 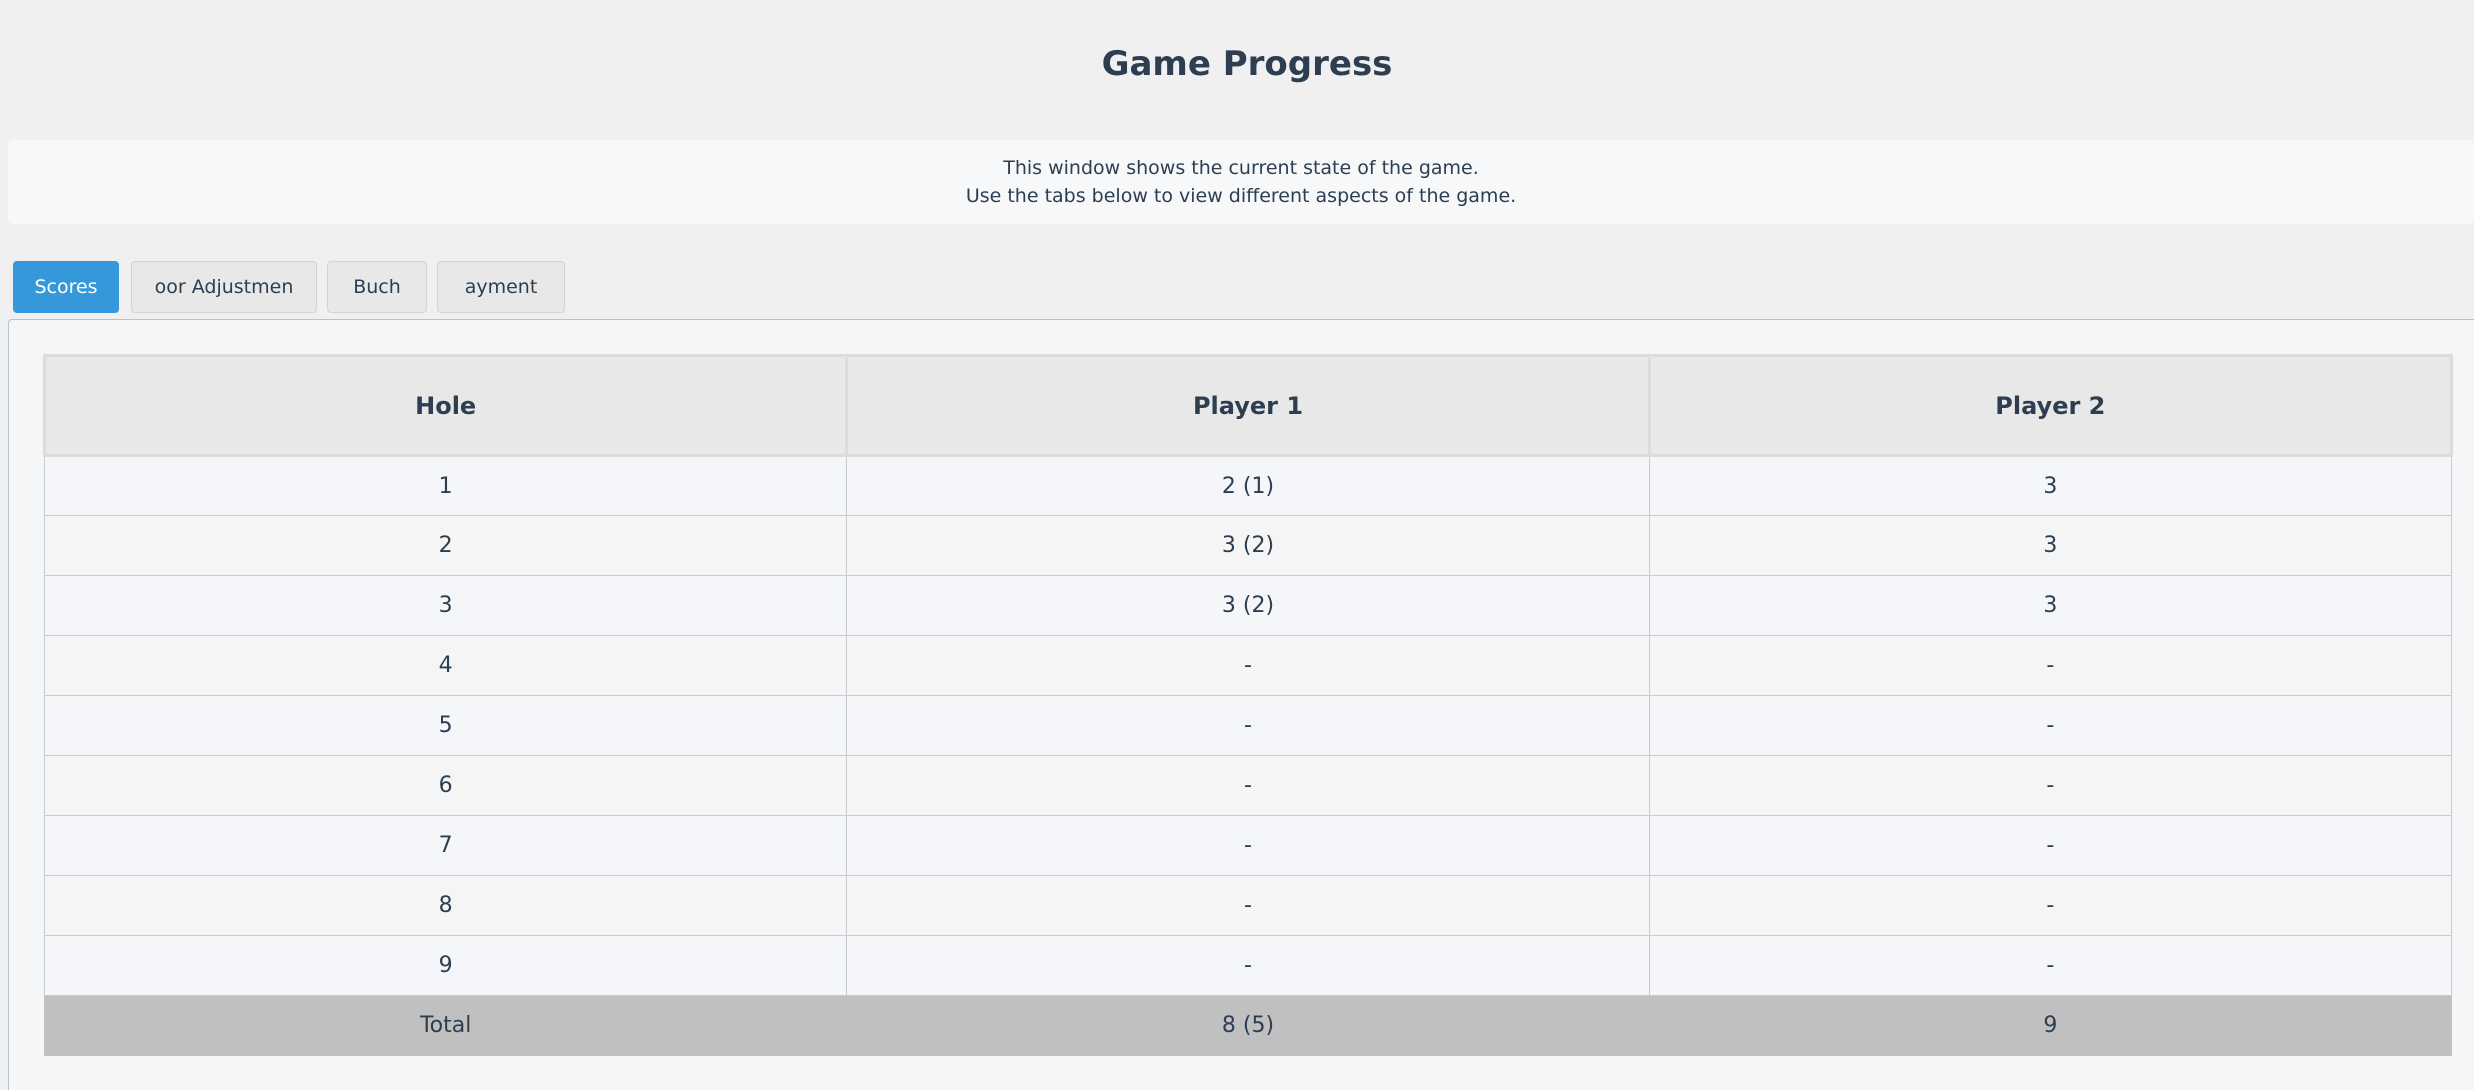 What do you see at coordinates (1247, 64) in the screenshot?
I see `page-title: Game Progress` at bounding box center [1247, 64].